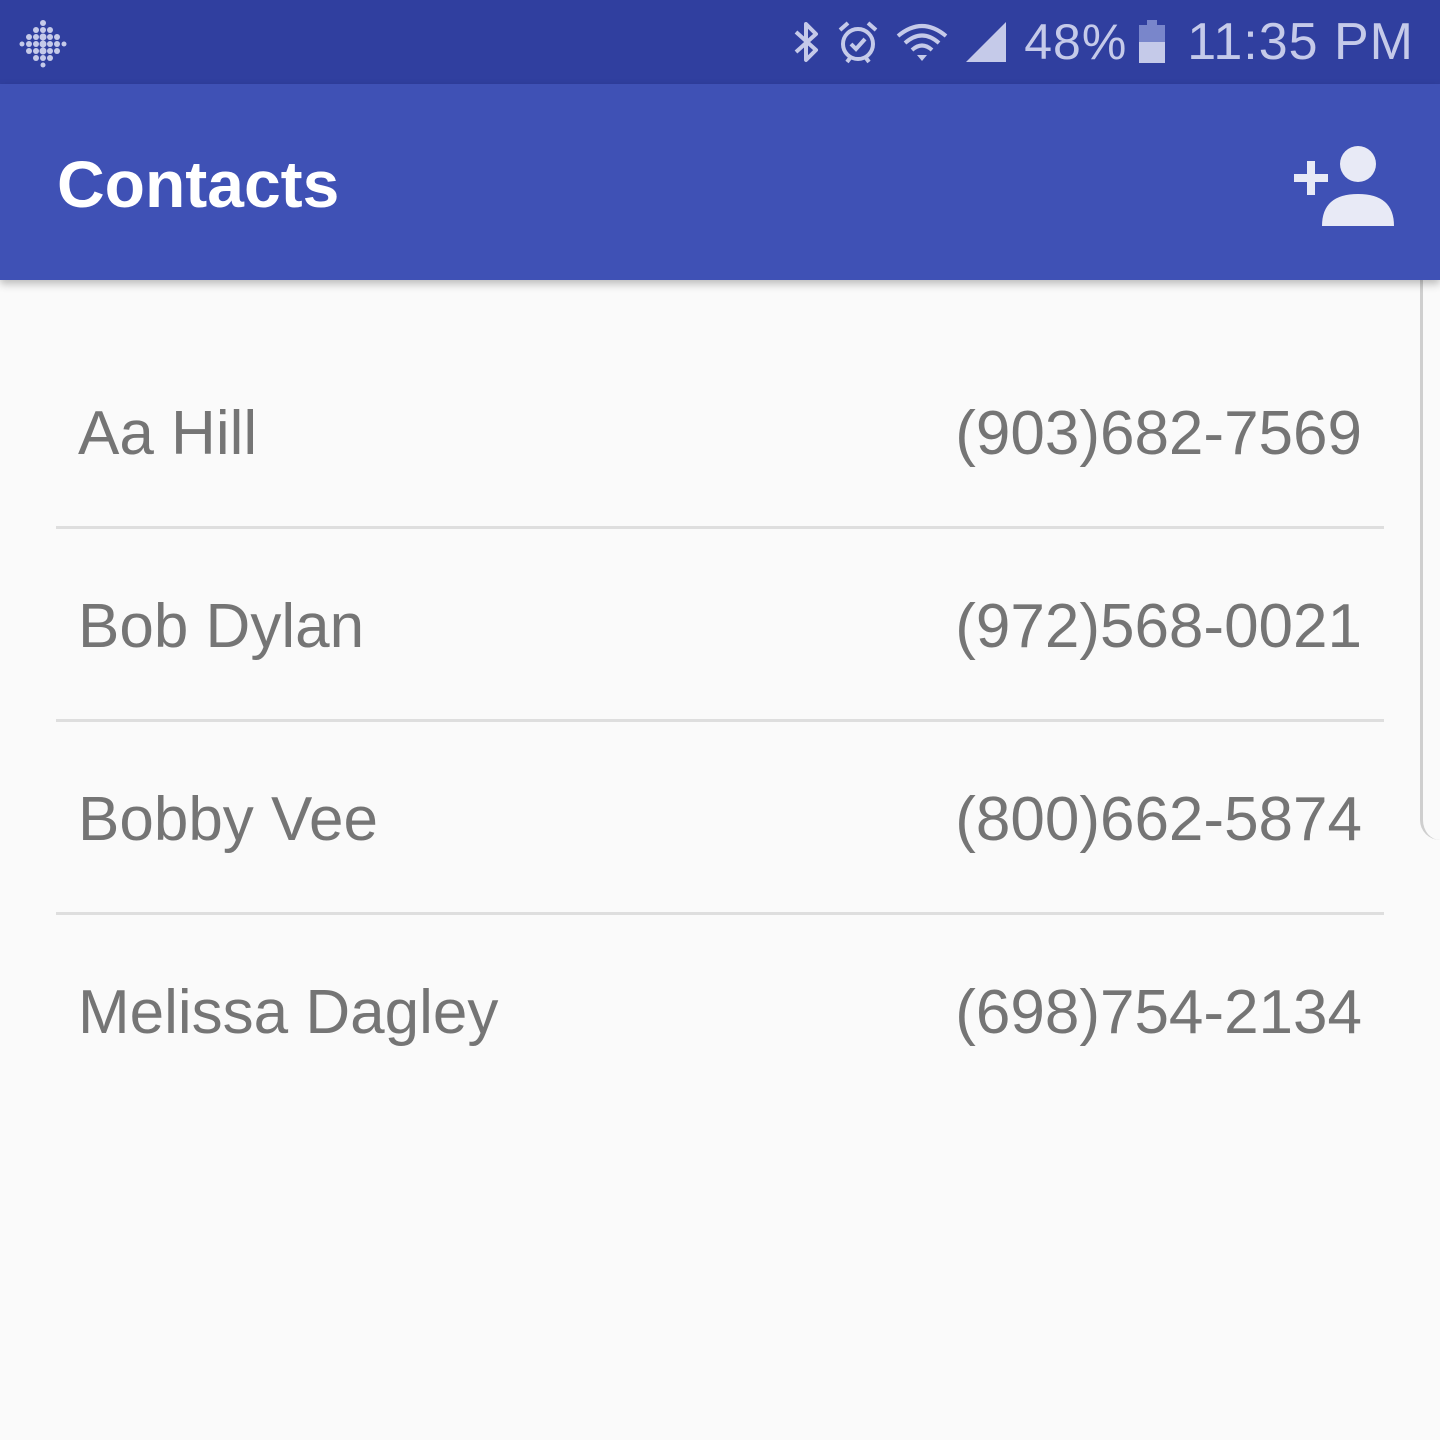 This screenshot has width=1440, height=1440. What do you see at coordinates (1158, 819) in the screenshot?
I see `contact-phone: (800)662-5874` at bounding box center [1158, 819].